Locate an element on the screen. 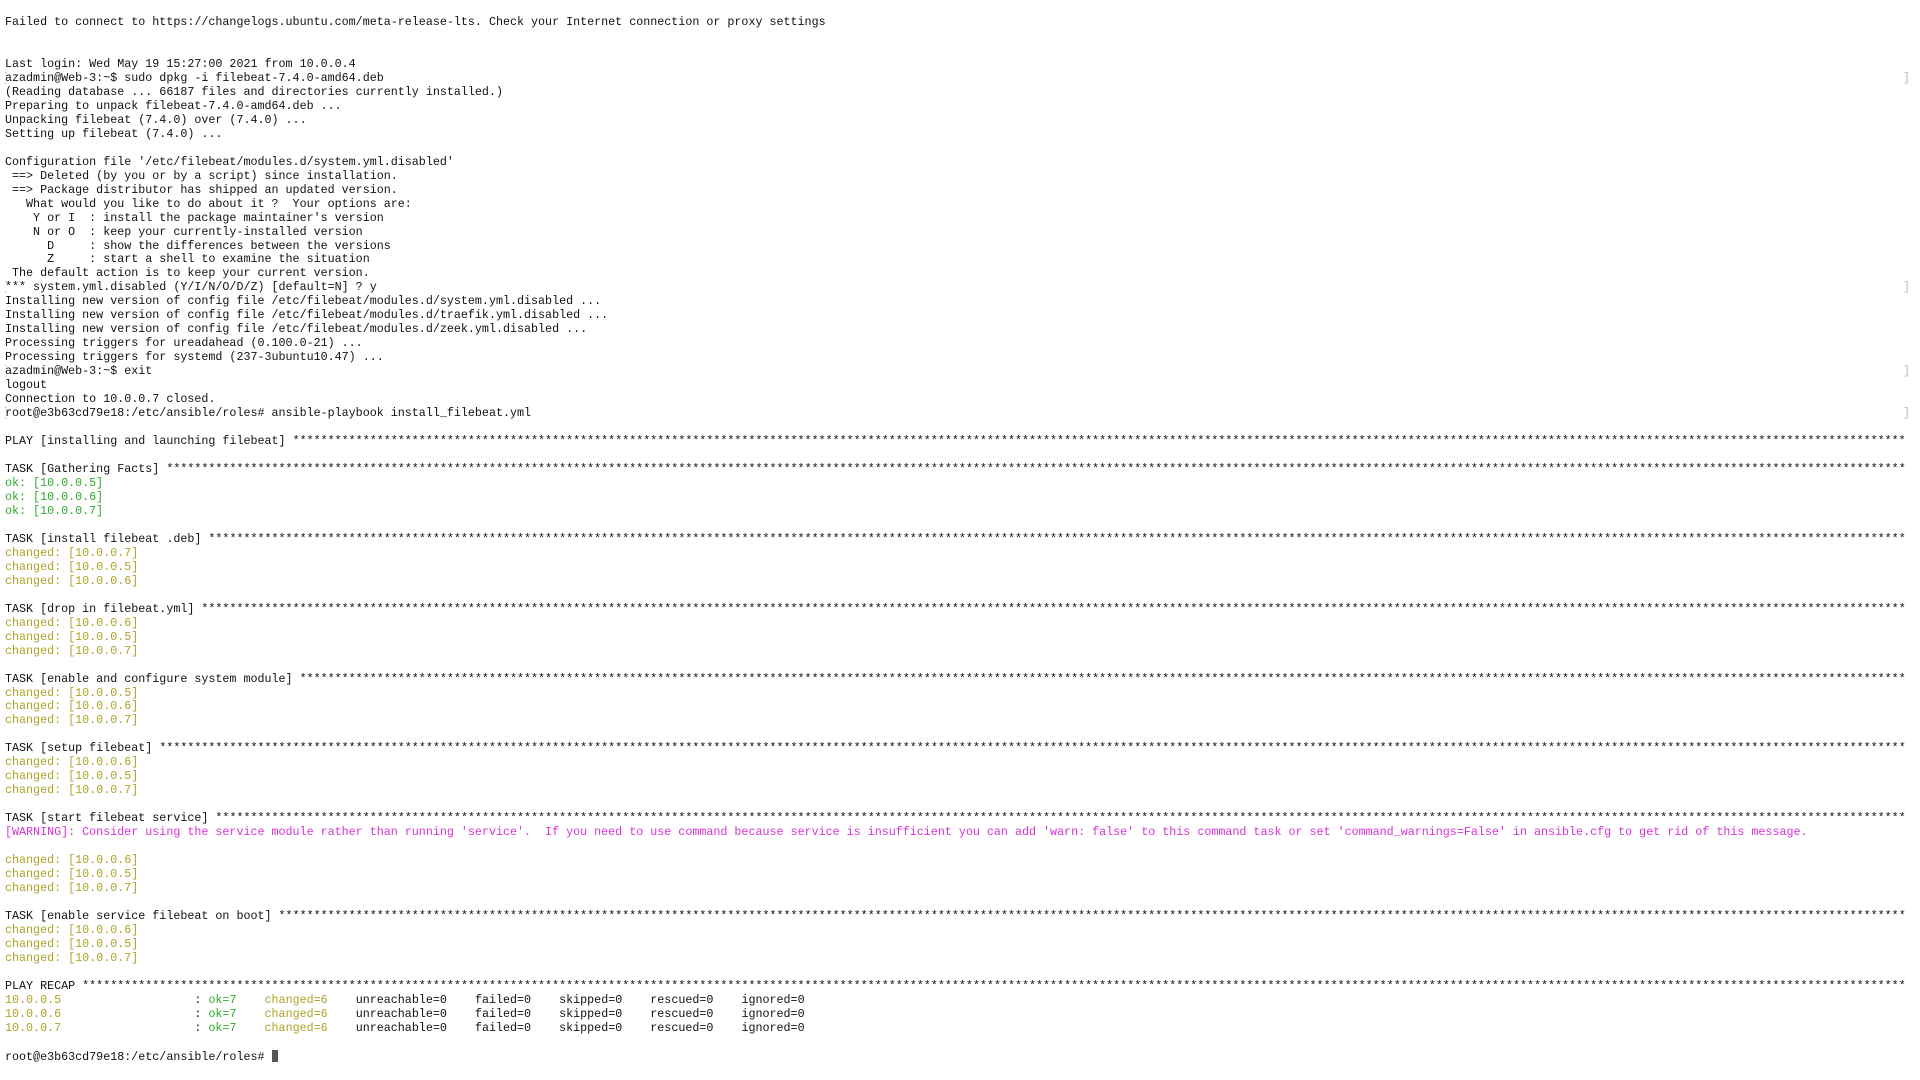 This screenshot has height=1080, width=1920. terminal-cursor is located at coordinates (274, 1055).